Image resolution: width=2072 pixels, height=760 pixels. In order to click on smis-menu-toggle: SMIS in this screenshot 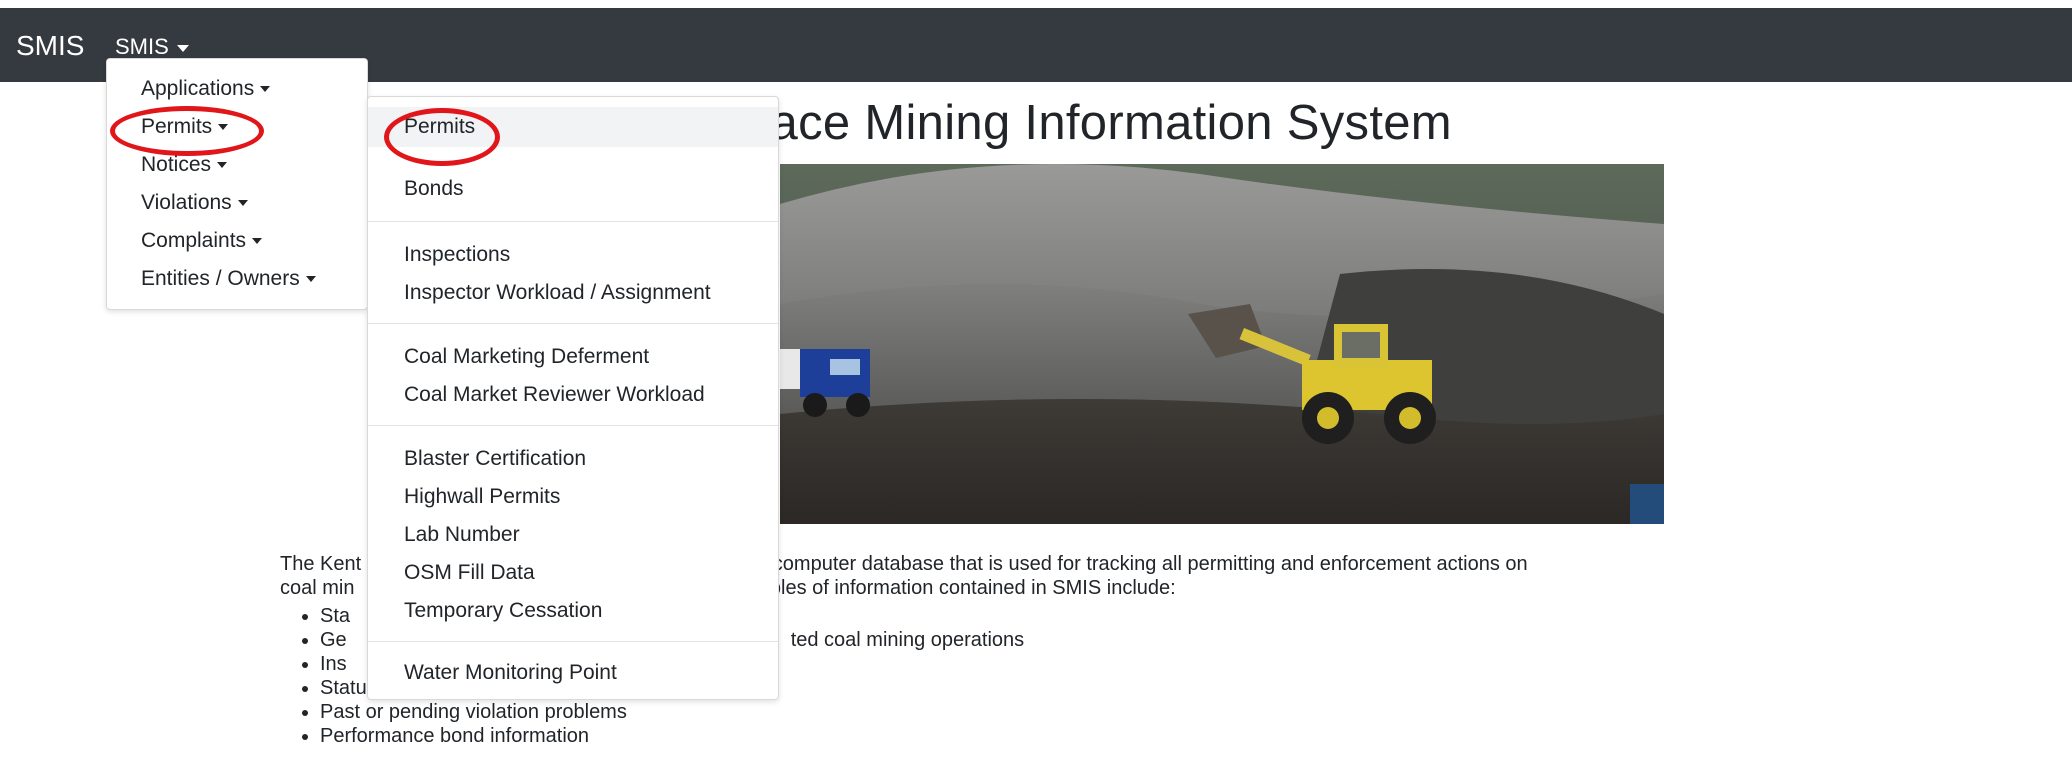, I will do `click(152, 47)`.